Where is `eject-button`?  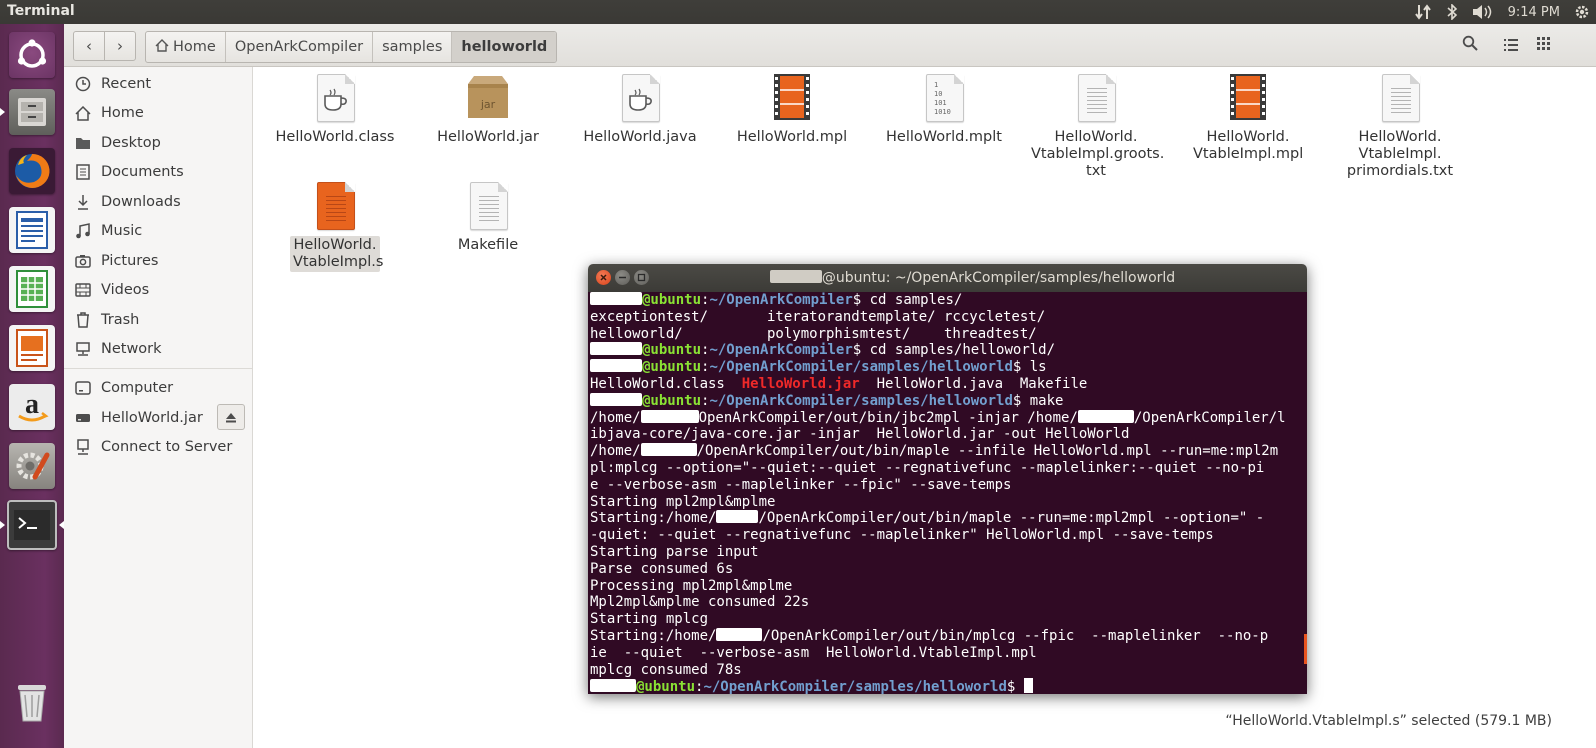
eject-button is located at coordinates (231, 417).